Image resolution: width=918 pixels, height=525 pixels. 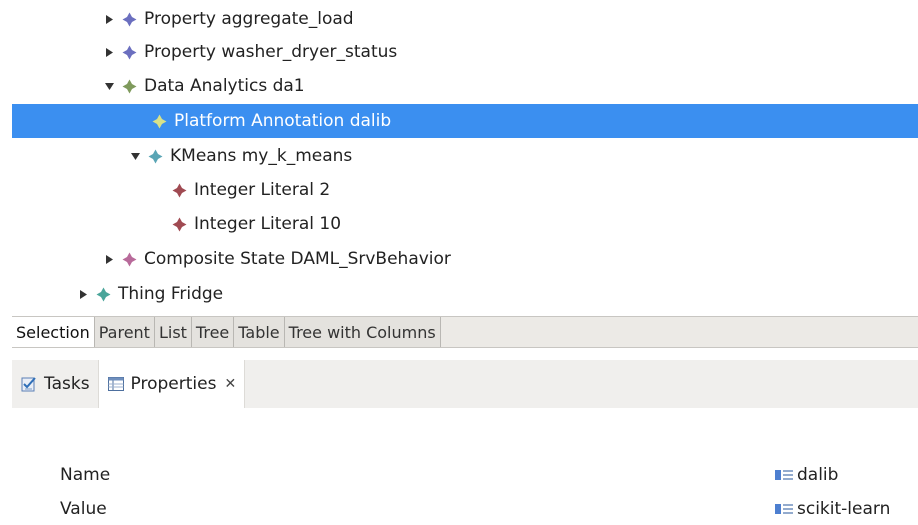 I want to click on tree-item-platform-annotation-dalib: Platform Annotation dalib, so click(x=465, y=121).